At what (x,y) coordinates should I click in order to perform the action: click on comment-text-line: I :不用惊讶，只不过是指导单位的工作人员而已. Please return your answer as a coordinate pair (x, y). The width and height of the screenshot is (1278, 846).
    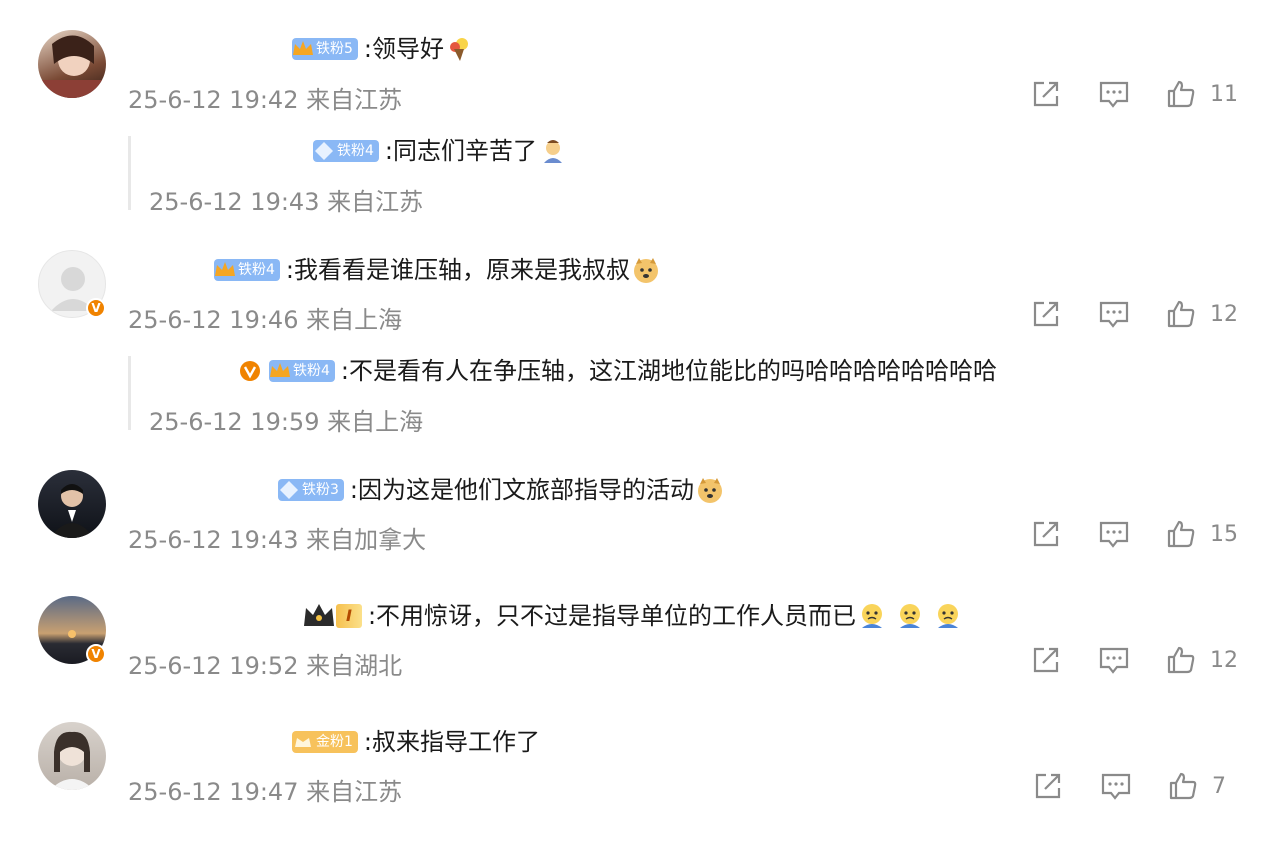
    Looking at the image, I should click on (632, 616).